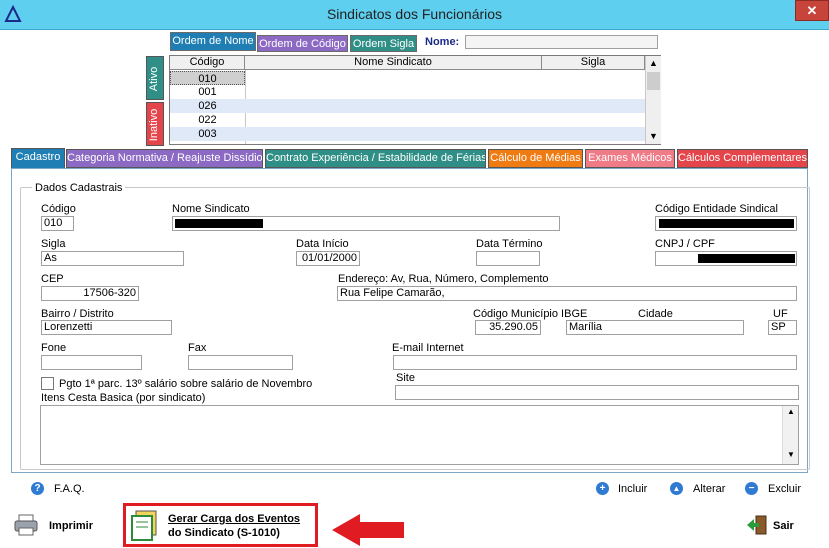 This screenshot has width=829, height=548. Describe the element at coordinates (211, 209) in the screenshot. I see `nome-sindicato-label: Nome Sindicato` at that location.